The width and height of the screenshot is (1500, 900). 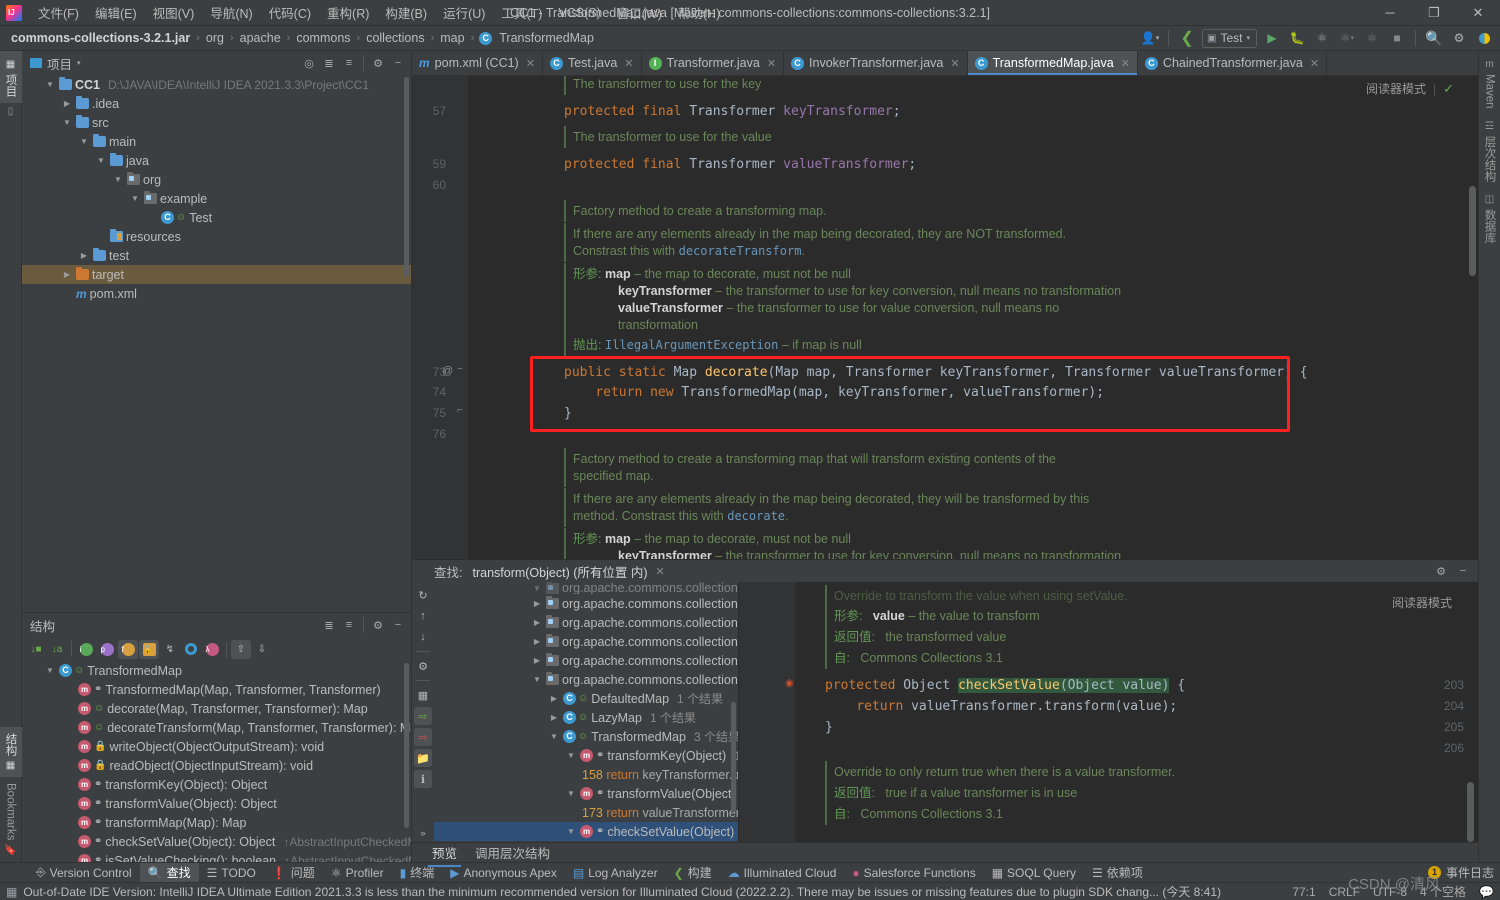 I want to click on sort-alphabetically-icon: ↓a, so click(x=57, y=649).